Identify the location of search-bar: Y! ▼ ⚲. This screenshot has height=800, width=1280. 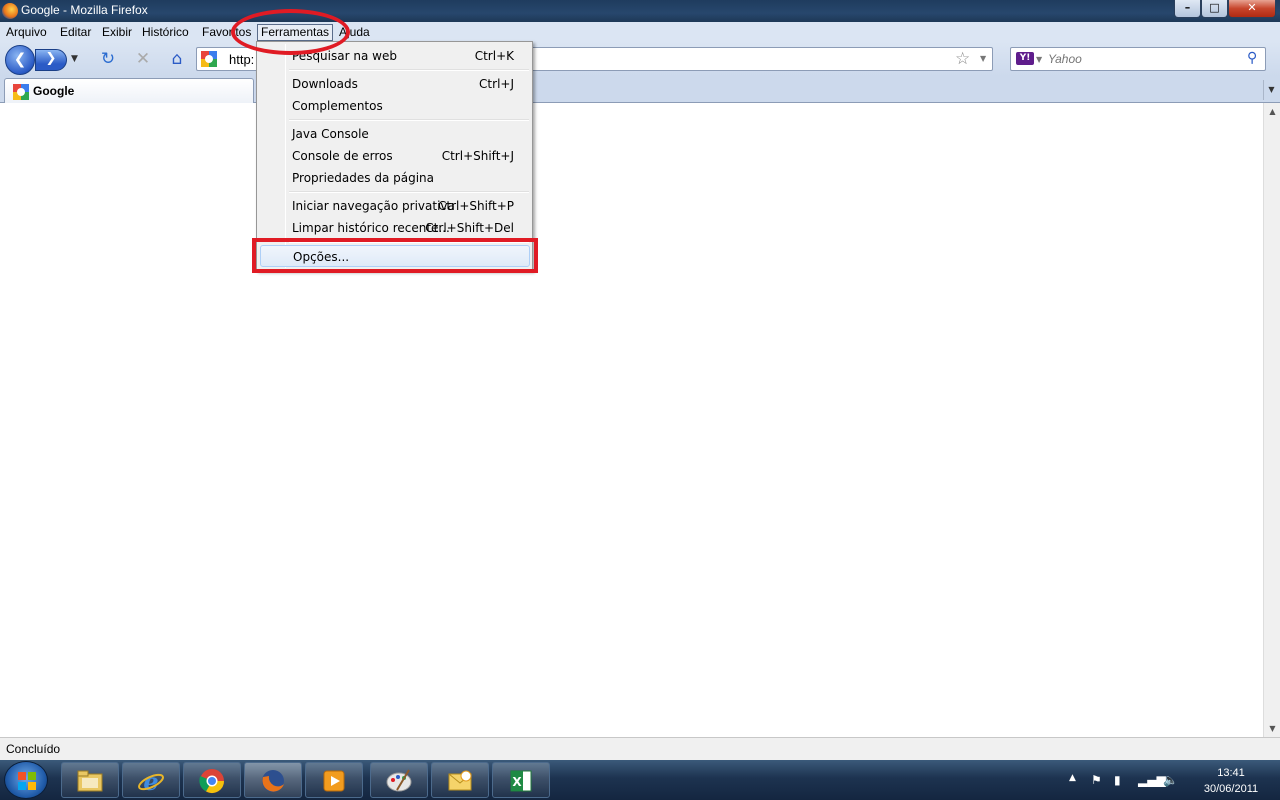
(1138, 59).